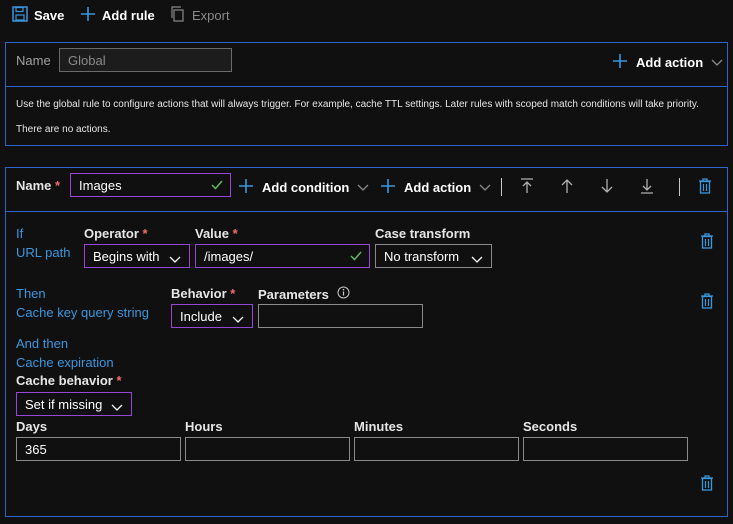  I want to click on add-condition-button: Add condition, so click(303, 187).